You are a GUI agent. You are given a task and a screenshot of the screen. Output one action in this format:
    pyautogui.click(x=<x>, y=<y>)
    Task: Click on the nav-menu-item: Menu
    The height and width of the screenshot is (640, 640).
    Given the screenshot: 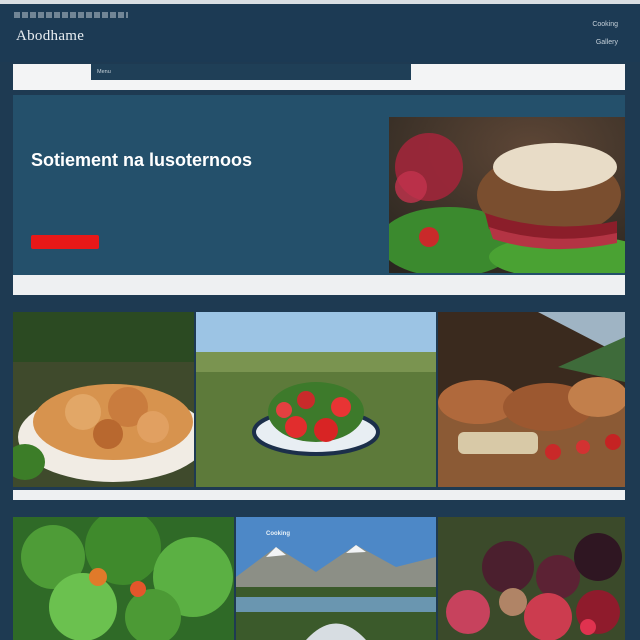 What is the action you would take?
    pyautogui.click(x=104, y=72)
    